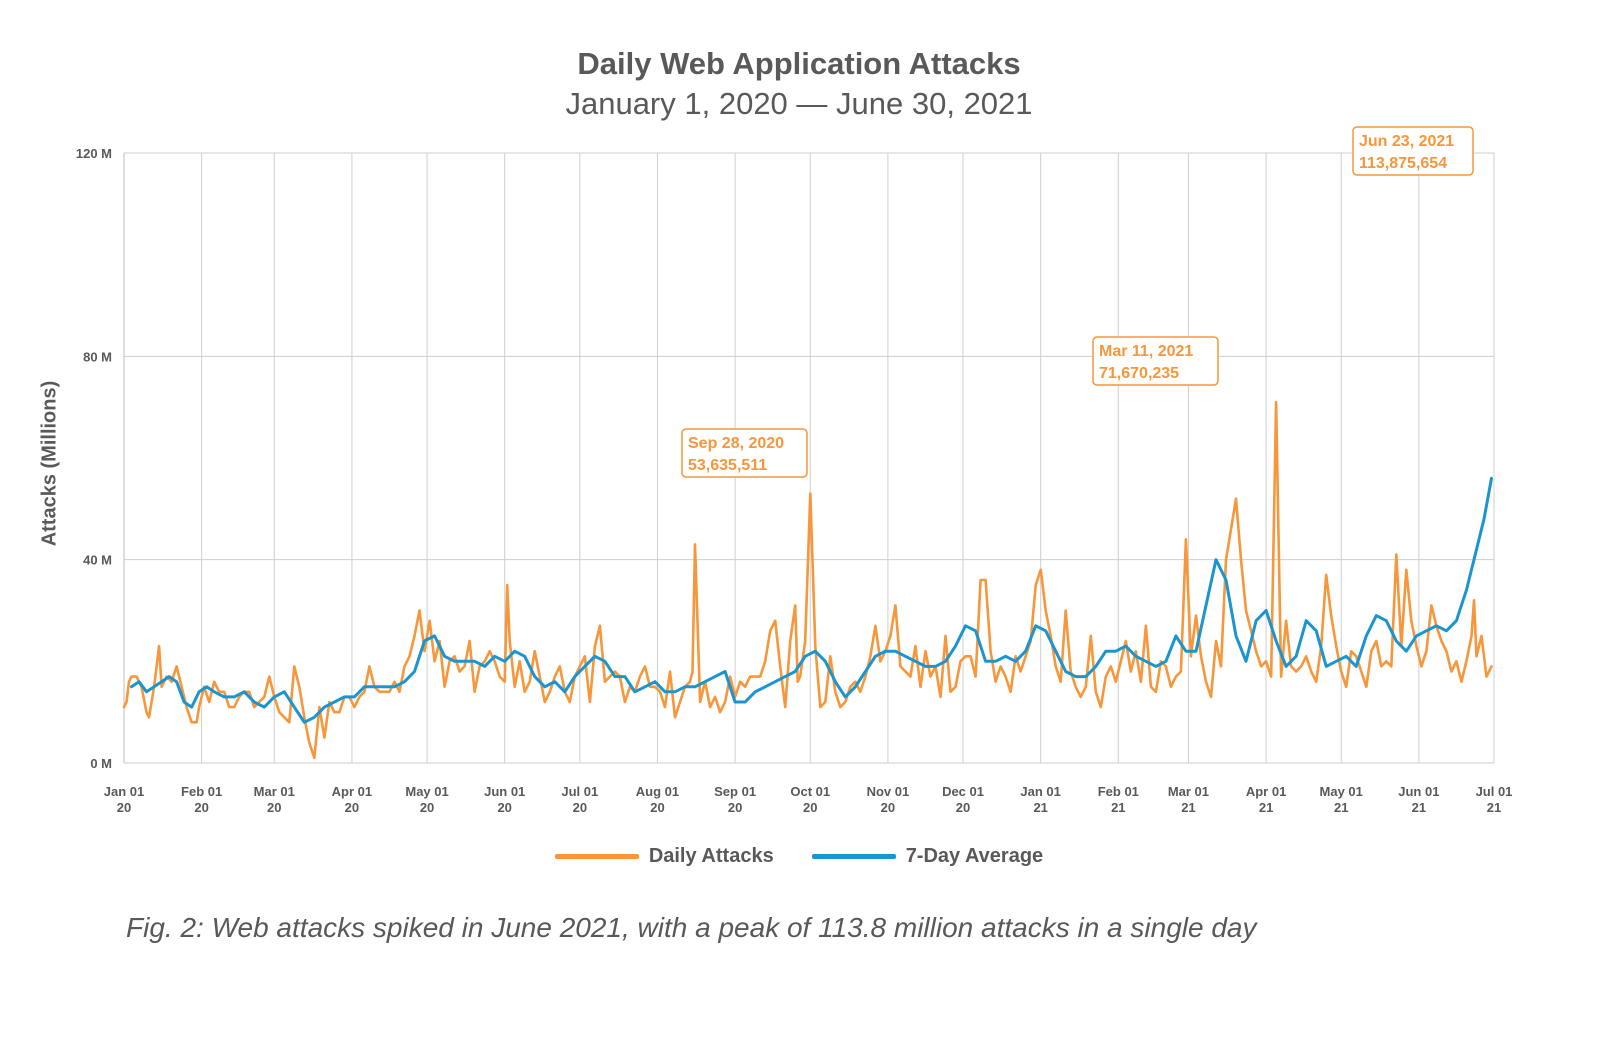 Image resolution: width=1598 pixels, height=1041 pixels. I want to click on y-tick-label: 40 M, so click(97, 560).